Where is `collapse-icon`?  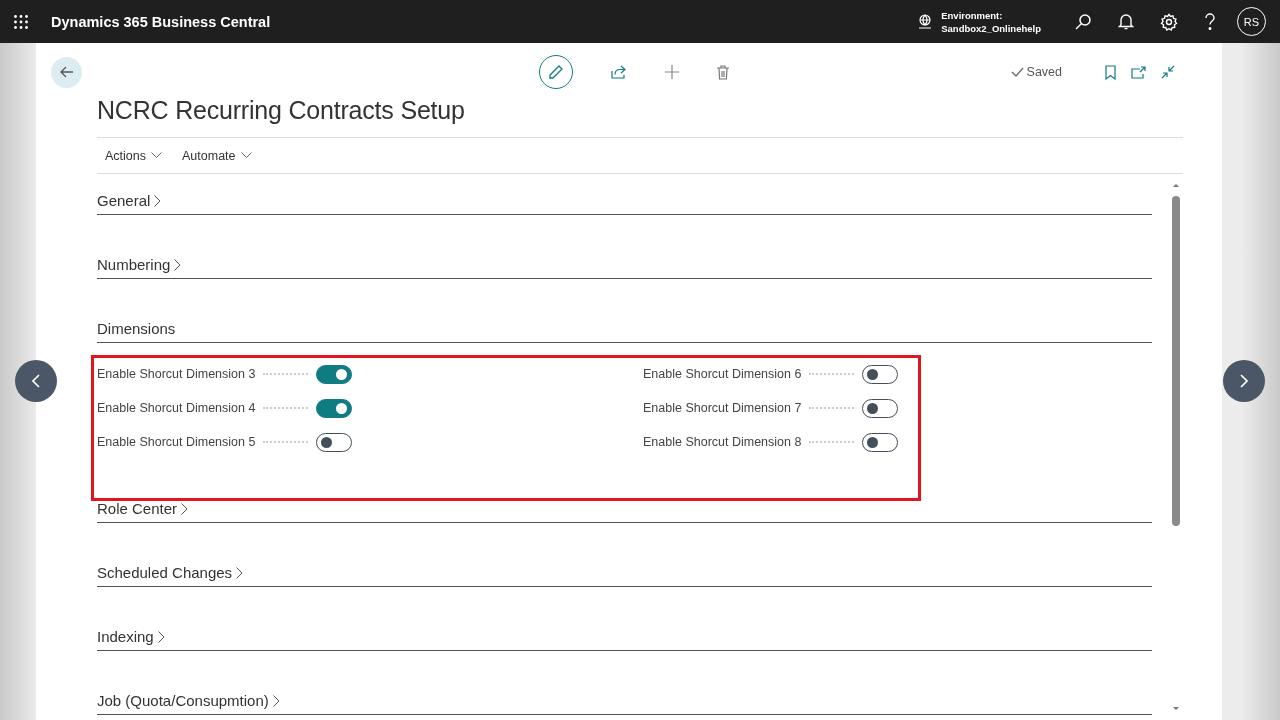
collapse-icon is located at coordinates (1168, 72).